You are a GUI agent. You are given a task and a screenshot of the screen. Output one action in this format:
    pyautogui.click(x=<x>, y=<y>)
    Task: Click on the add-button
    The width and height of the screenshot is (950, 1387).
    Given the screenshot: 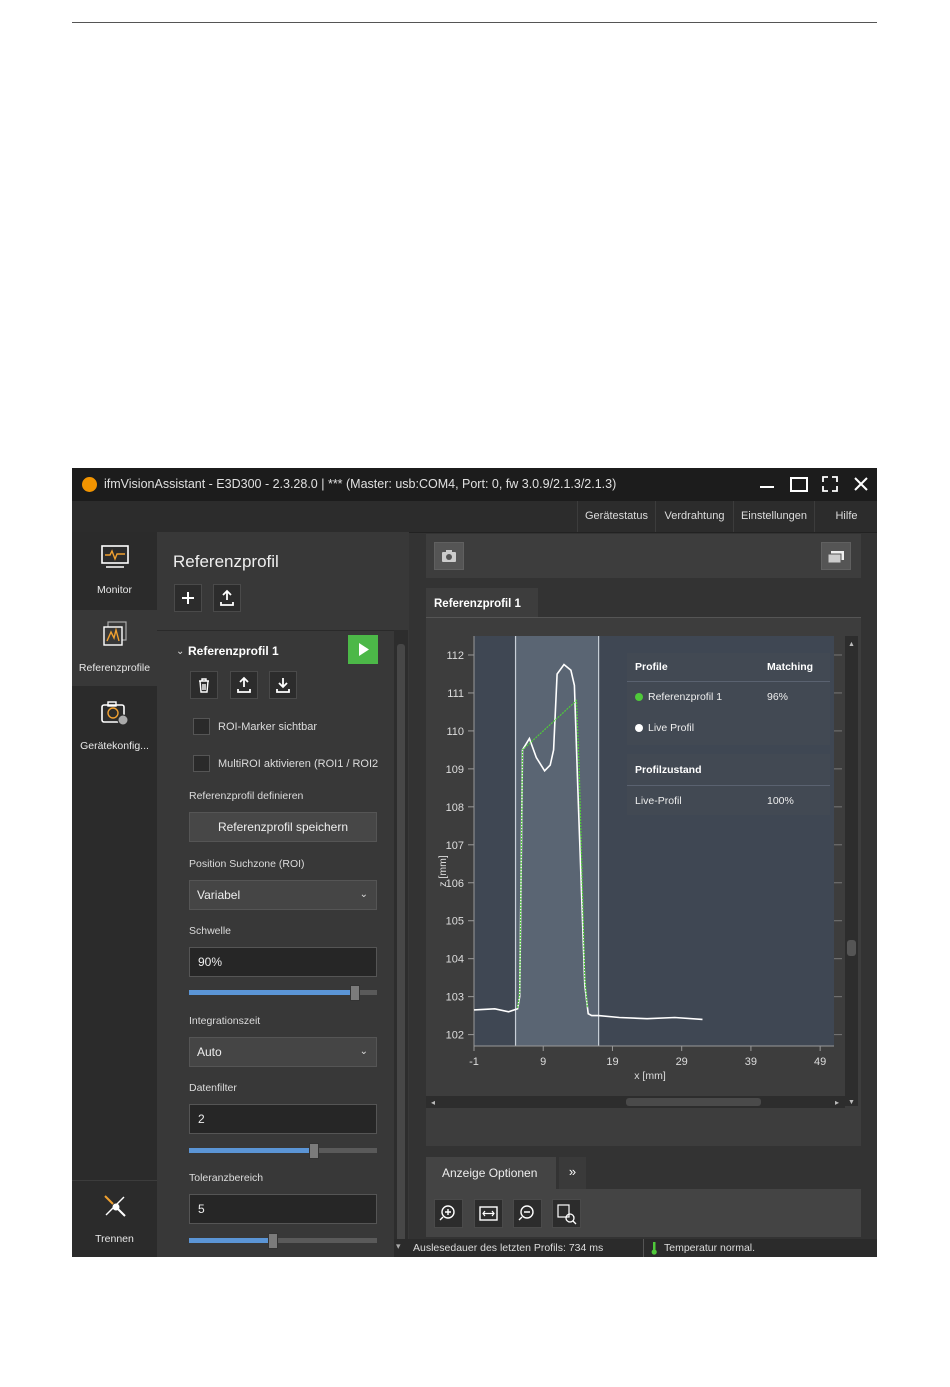 What is the action you would take?
    pyautogui.click(x=188, y=598)
    